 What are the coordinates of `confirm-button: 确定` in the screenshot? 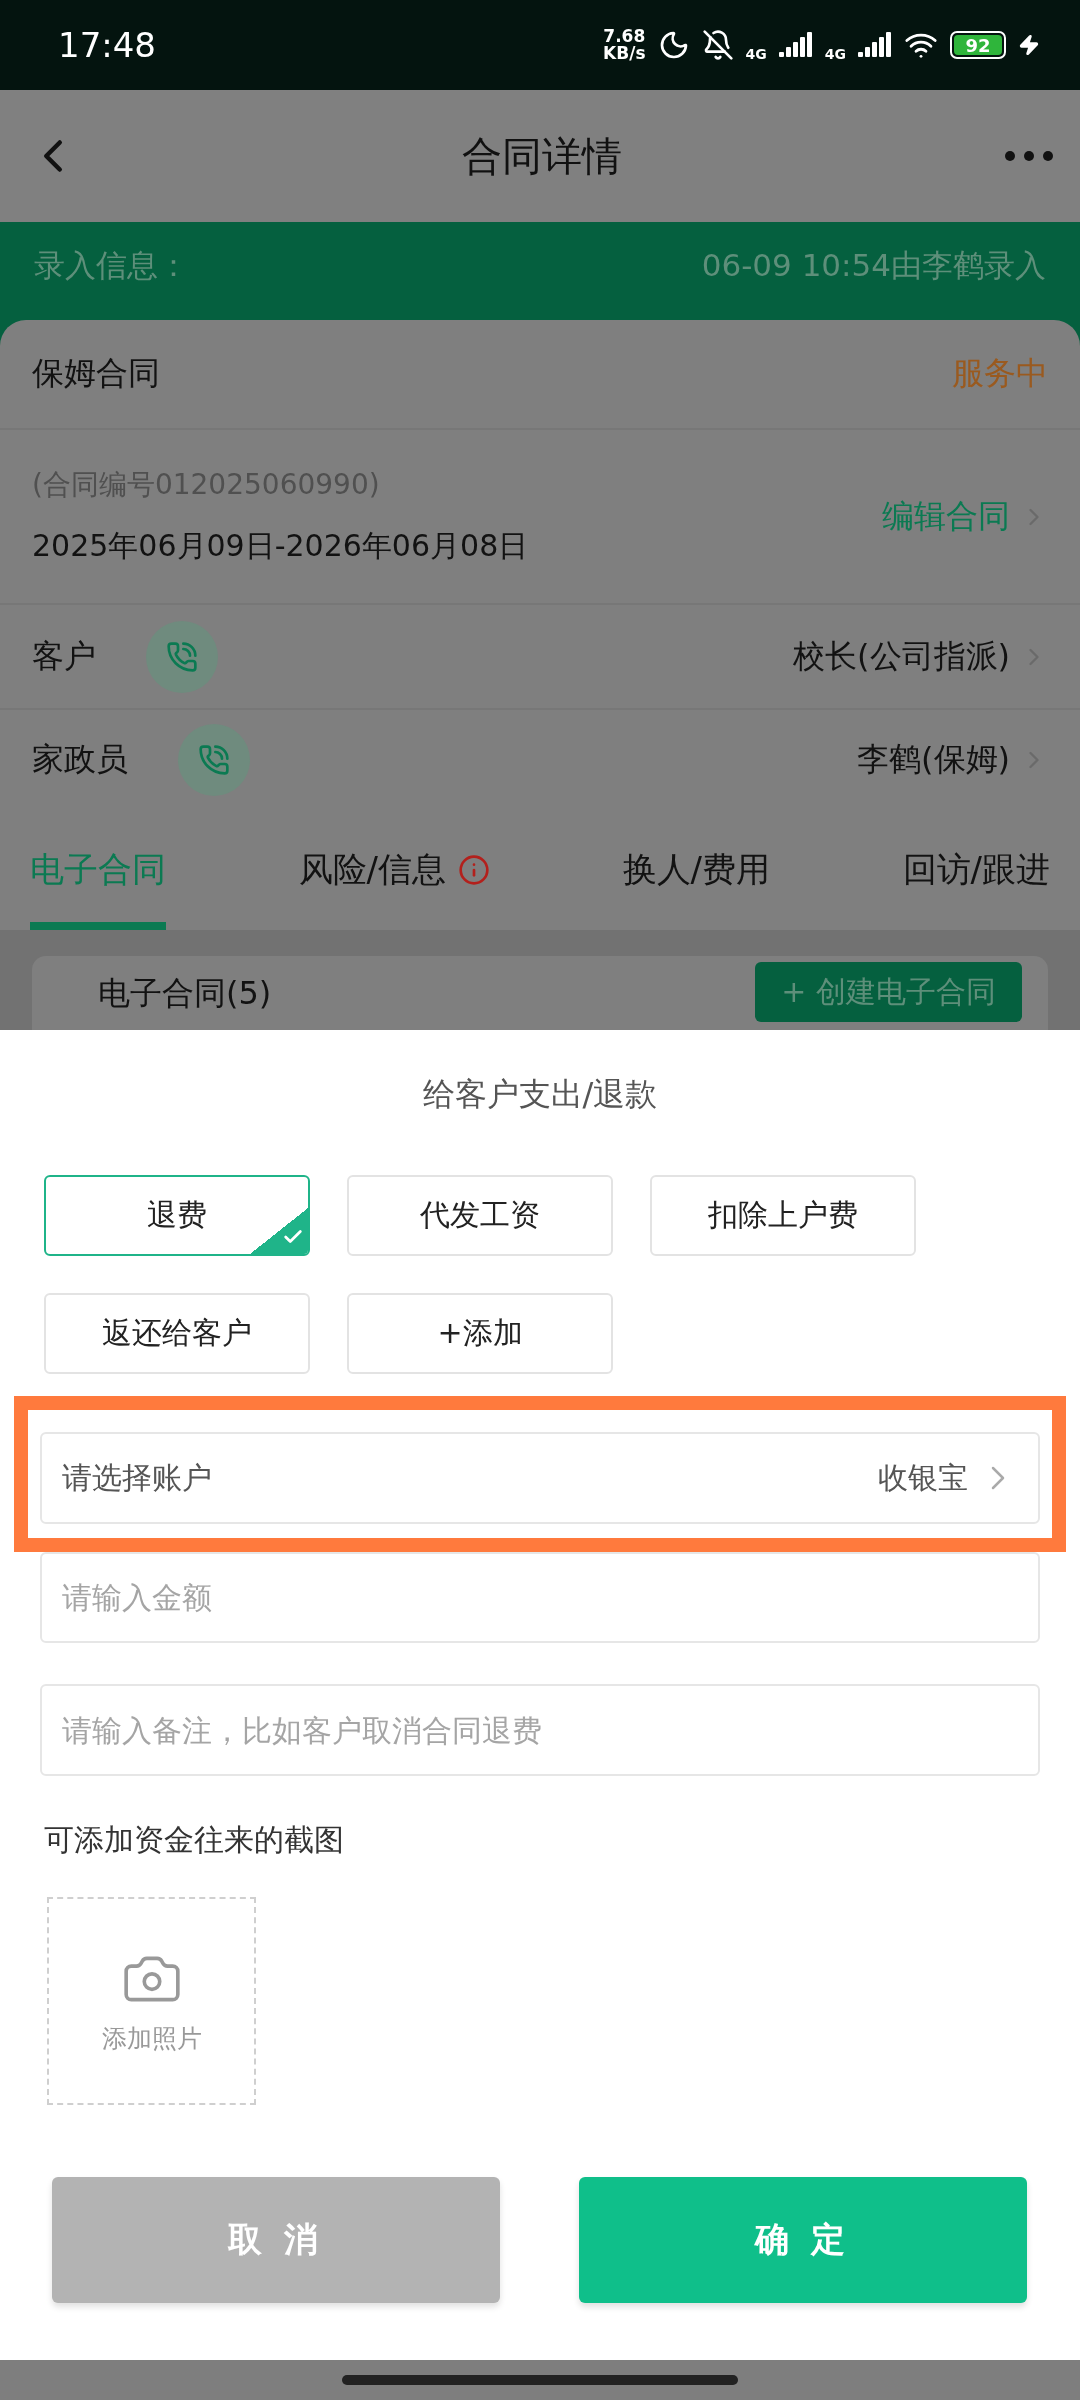 It's located at (803, 2240).